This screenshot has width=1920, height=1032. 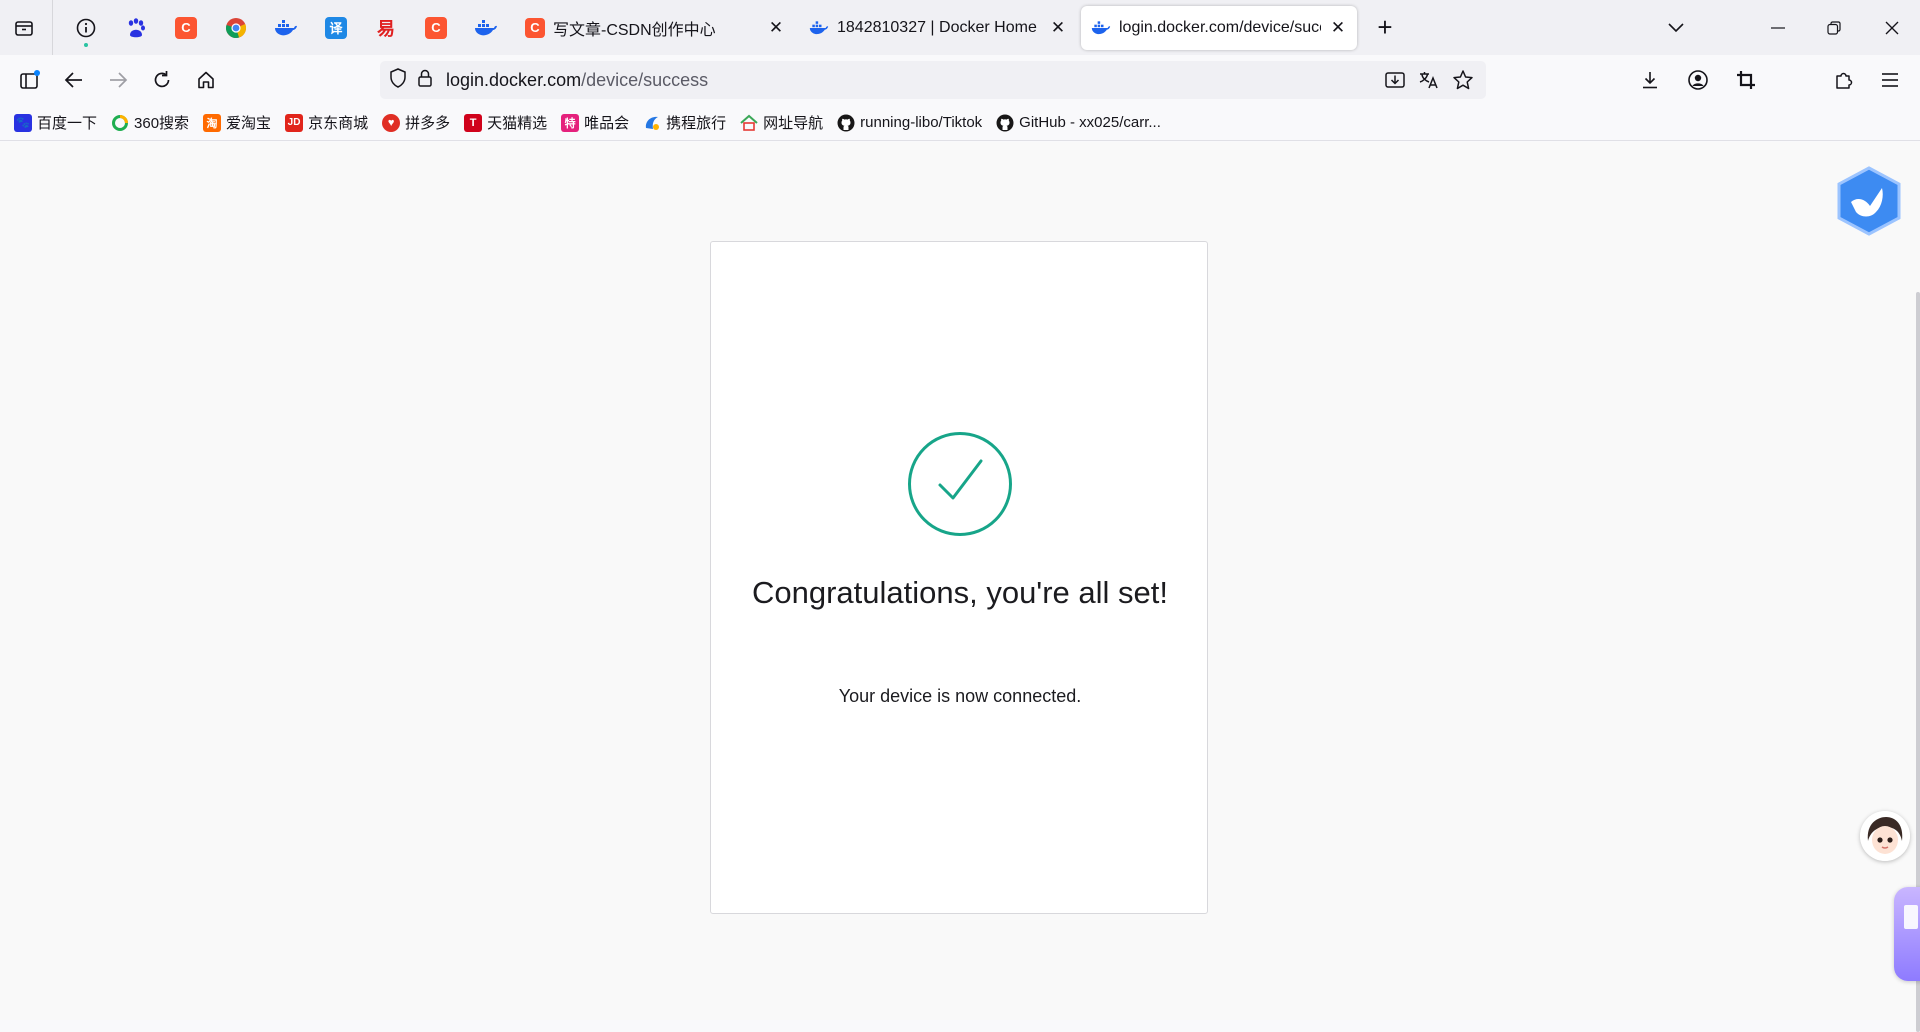 I want to click on bookmark-label: 京东商城, so click(x=338, y=123).